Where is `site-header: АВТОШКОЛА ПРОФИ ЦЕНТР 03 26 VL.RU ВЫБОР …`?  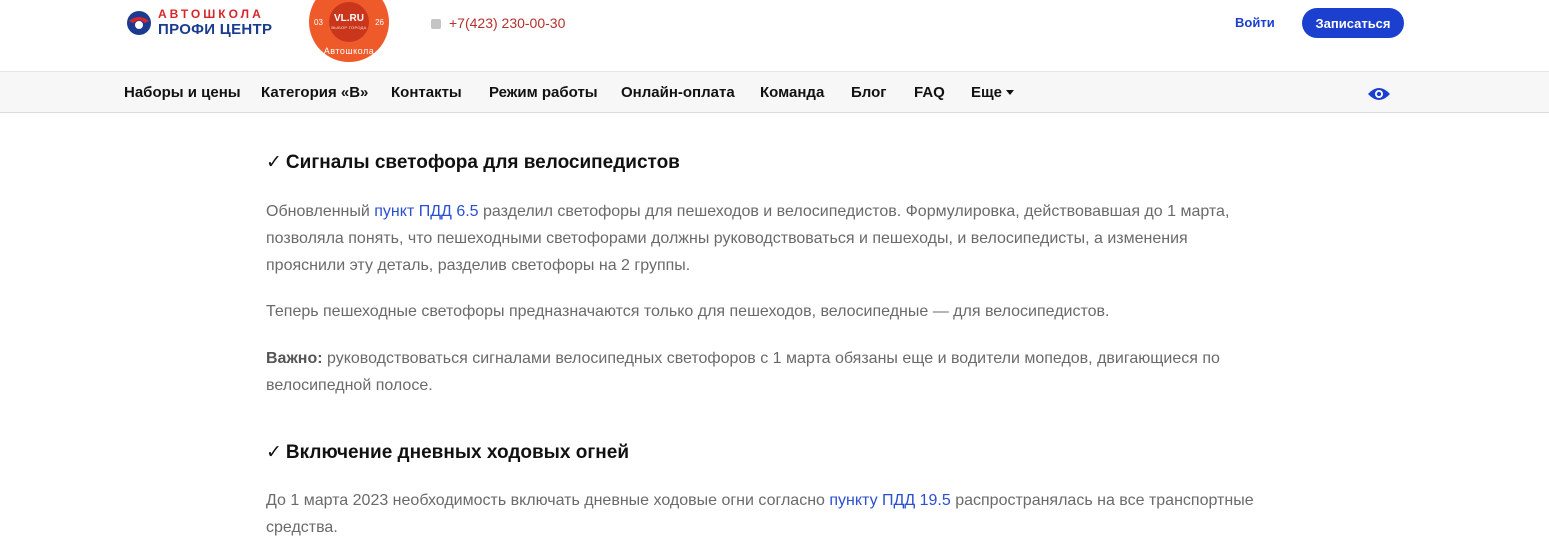
site-header: АВТОШКОЛА ПРОФИ ЦЕНТР 03 26 VL.RU ВЫБОР … is located at coordinates (774, 36).